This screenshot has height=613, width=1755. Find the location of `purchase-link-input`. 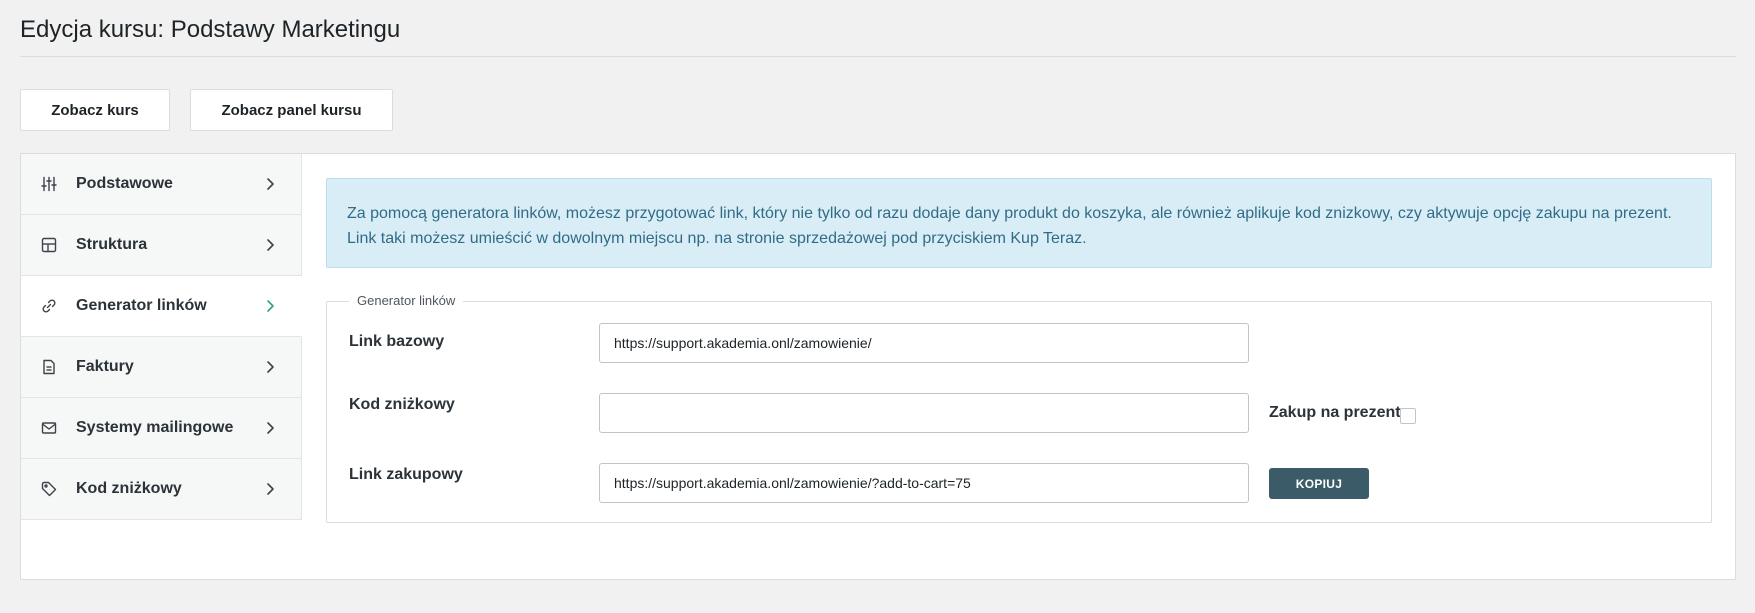

purchase-link-input is located at coordinates (924, 483).